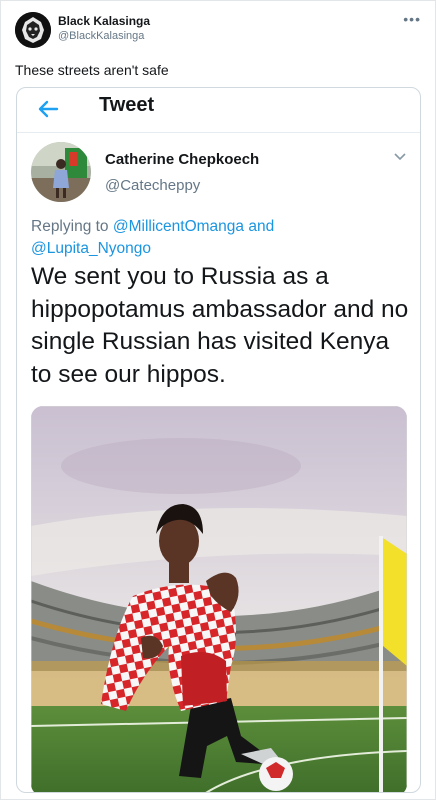  What do you see at coordinates (104, 21) in the screenshot?
I see `outer-display-name: Black Kalasinga` at bounding box center [104, 21].